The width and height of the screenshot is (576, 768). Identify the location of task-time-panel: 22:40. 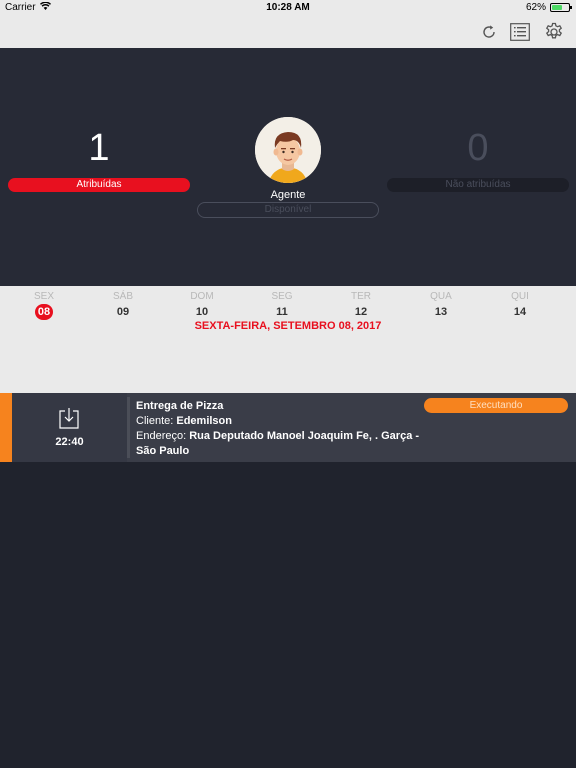
(69, 427).